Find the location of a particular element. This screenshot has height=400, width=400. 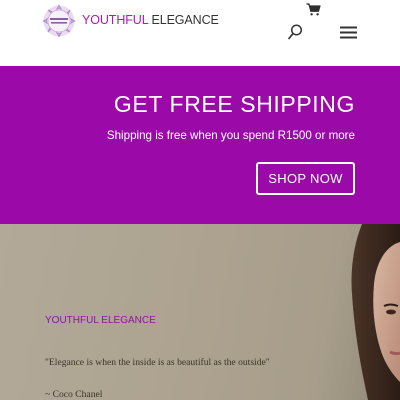

promo-title: GET FREE SHIPPING is located at coordinates (234, 104).